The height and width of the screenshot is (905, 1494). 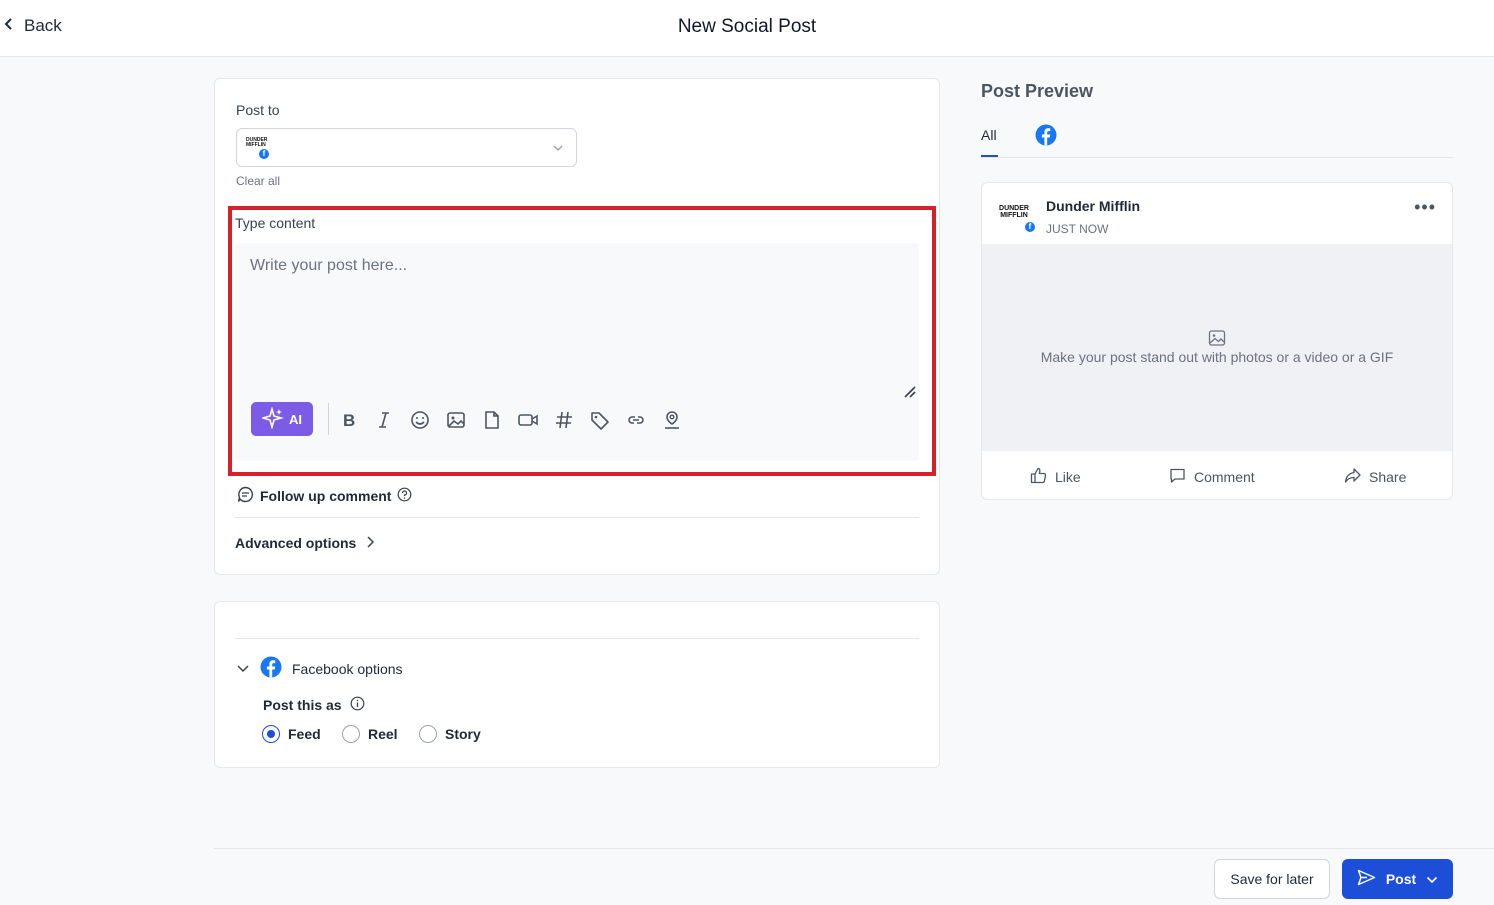 I want to click on facebook-options-card, so click(x=577, y=684).